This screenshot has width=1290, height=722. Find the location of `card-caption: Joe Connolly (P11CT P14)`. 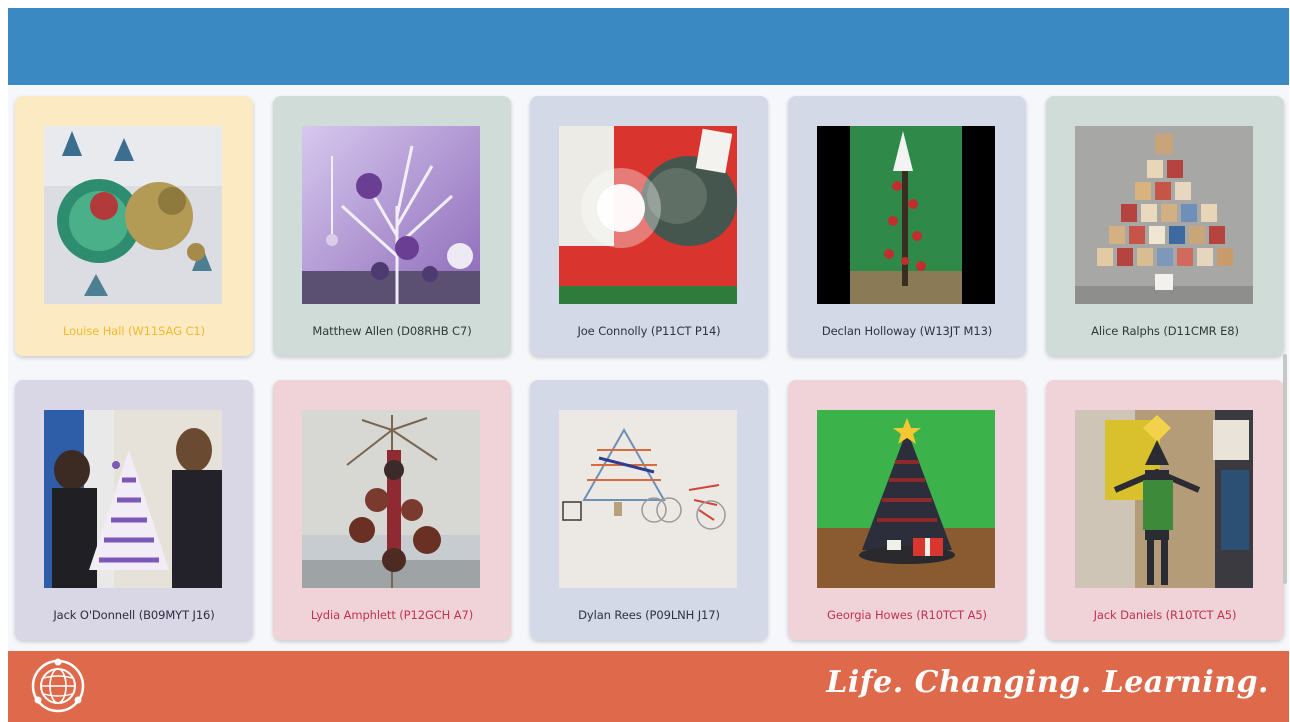

card-caption: Joe Connolly (P11CT P14) is located at coordinates (649, 331).